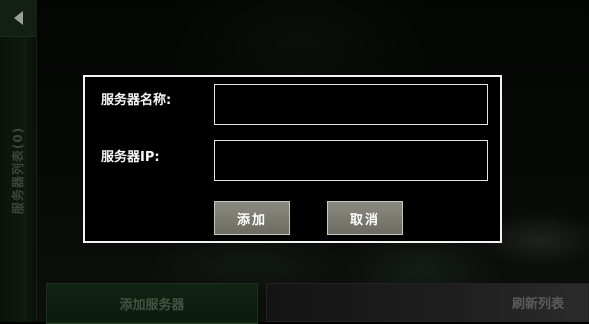 The image size is (589, 324). I want to click on server-name-input, so click(351, 104).